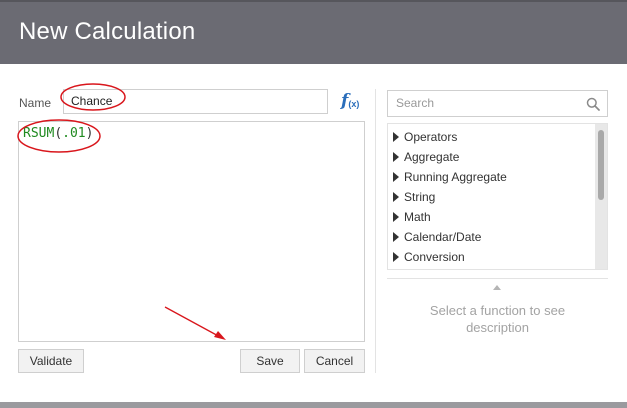 This screenshot has height=408, width=627. I want to click on function-category-operators: Operators, so click(425, 137).